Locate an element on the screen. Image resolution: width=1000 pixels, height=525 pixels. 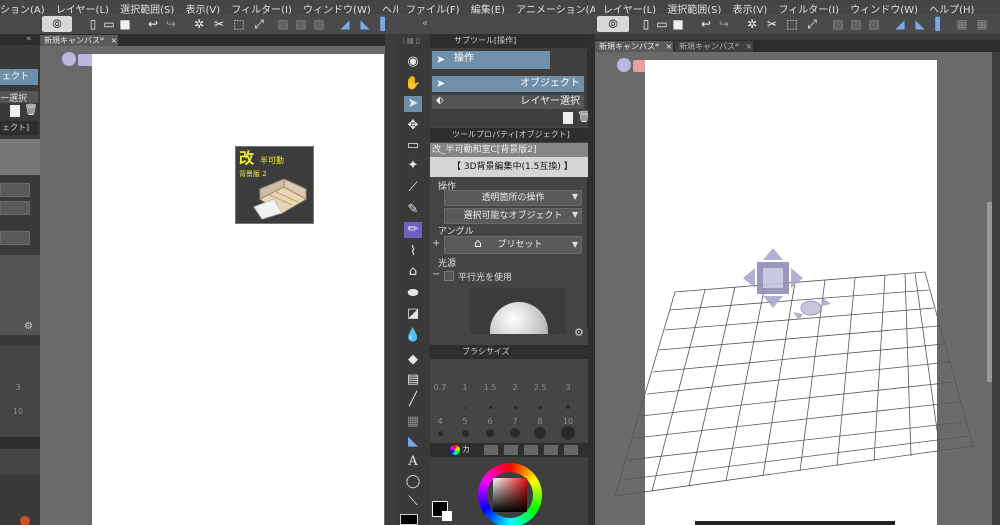
parallel-light-checkbox is located at coordinates (449, 276).